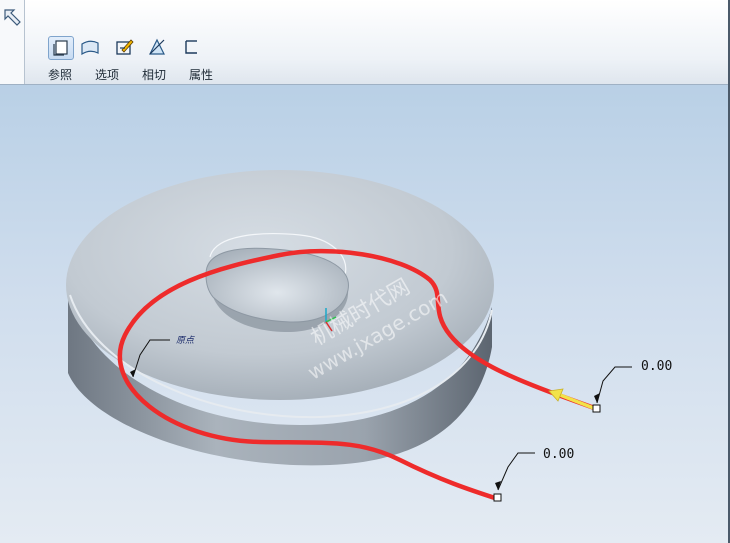 The width and height of the screenshot is (730, 543). What do you see at coordinates (656, 366) in the screenshot?
I see `dimension-value-1: 0.00` at bounding box center [656, 366].